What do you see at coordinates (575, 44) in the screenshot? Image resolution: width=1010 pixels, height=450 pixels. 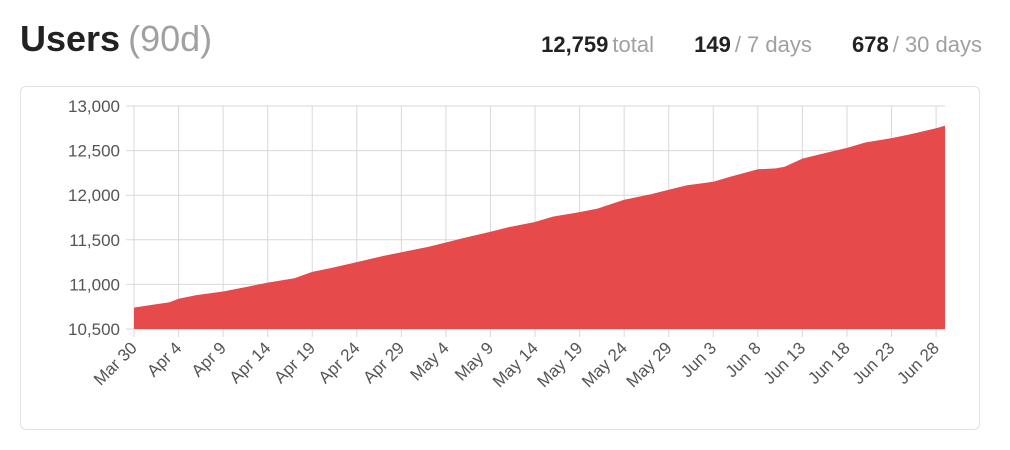 I see `stat-total-value: 12,759` at bounding box center [575, 44].